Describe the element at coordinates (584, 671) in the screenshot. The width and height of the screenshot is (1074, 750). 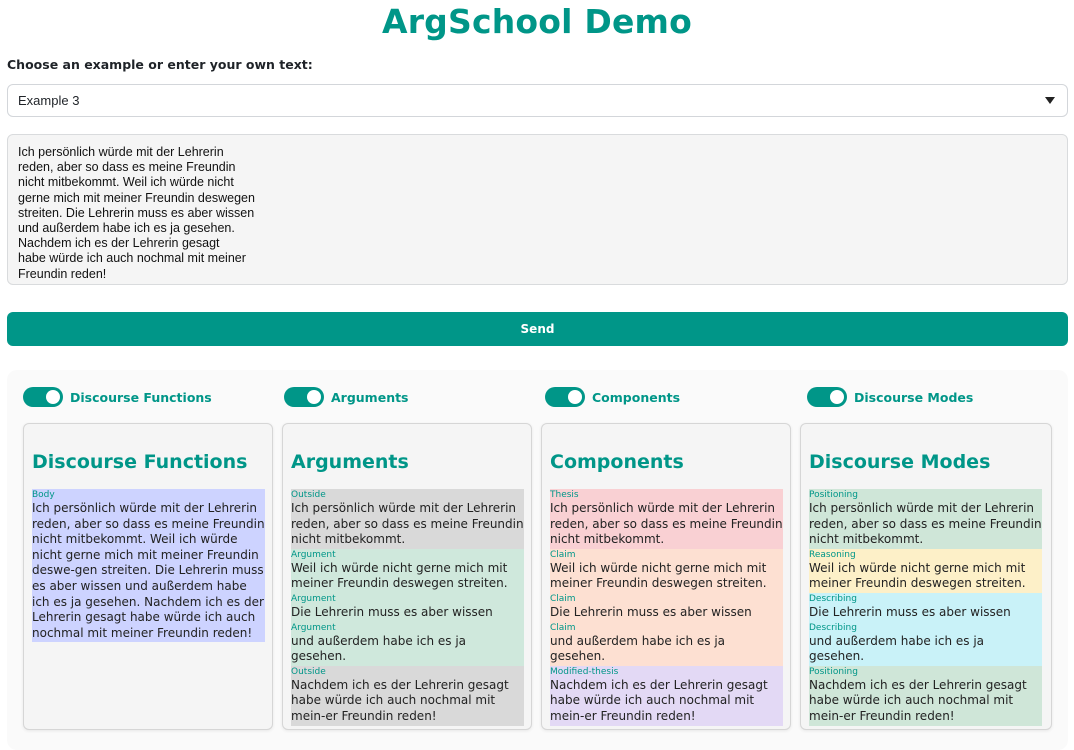
I see `segment-label: Modified-thesis` at that location.